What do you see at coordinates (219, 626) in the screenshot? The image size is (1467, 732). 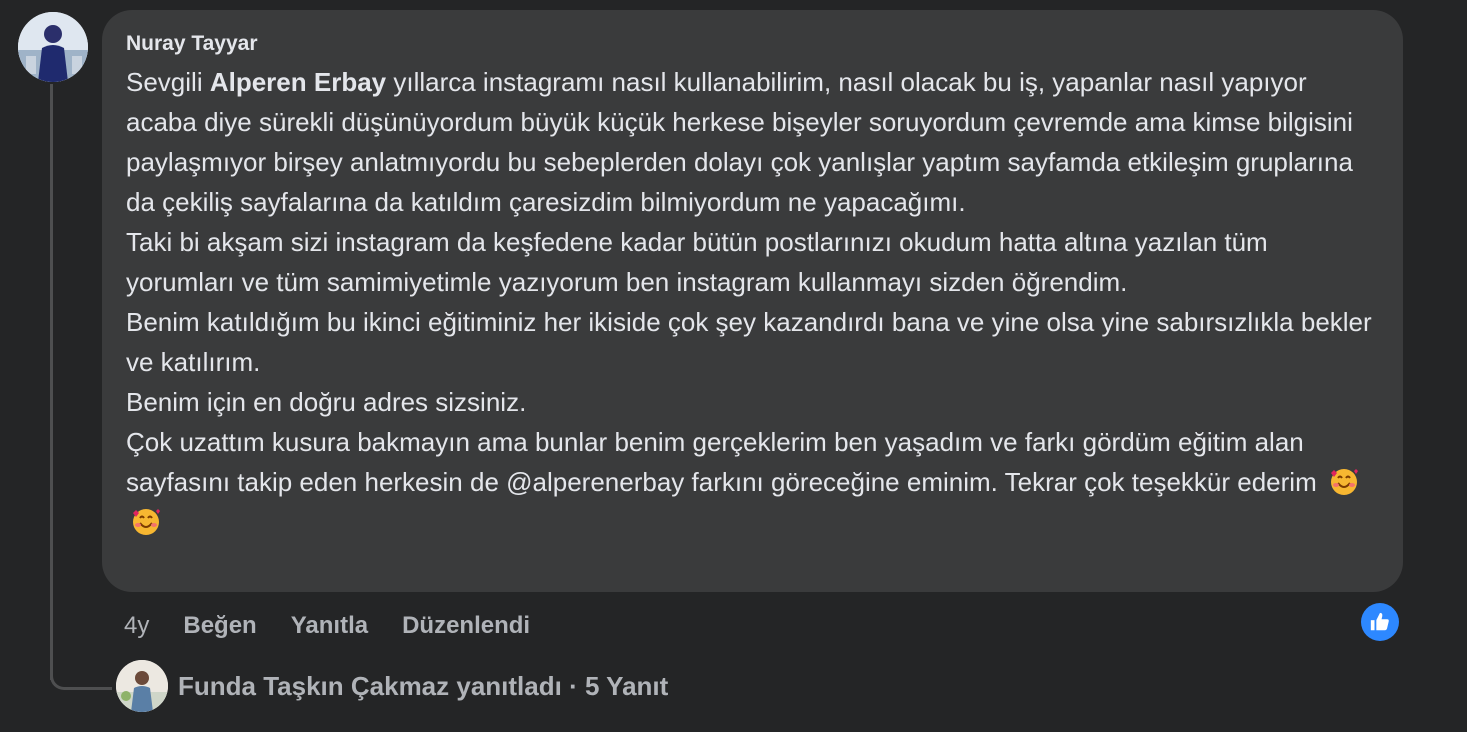 I see `like-button: Beğen` at bounding box center [219, 626].